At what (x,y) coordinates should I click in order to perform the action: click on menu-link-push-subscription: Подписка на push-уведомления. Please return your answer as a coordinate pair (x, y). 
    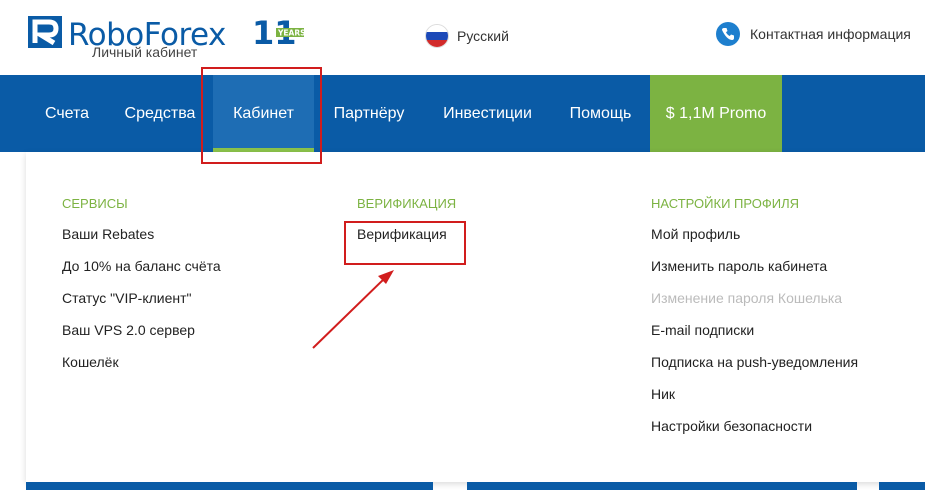
    Looking at the image, I should click on (754, 369).